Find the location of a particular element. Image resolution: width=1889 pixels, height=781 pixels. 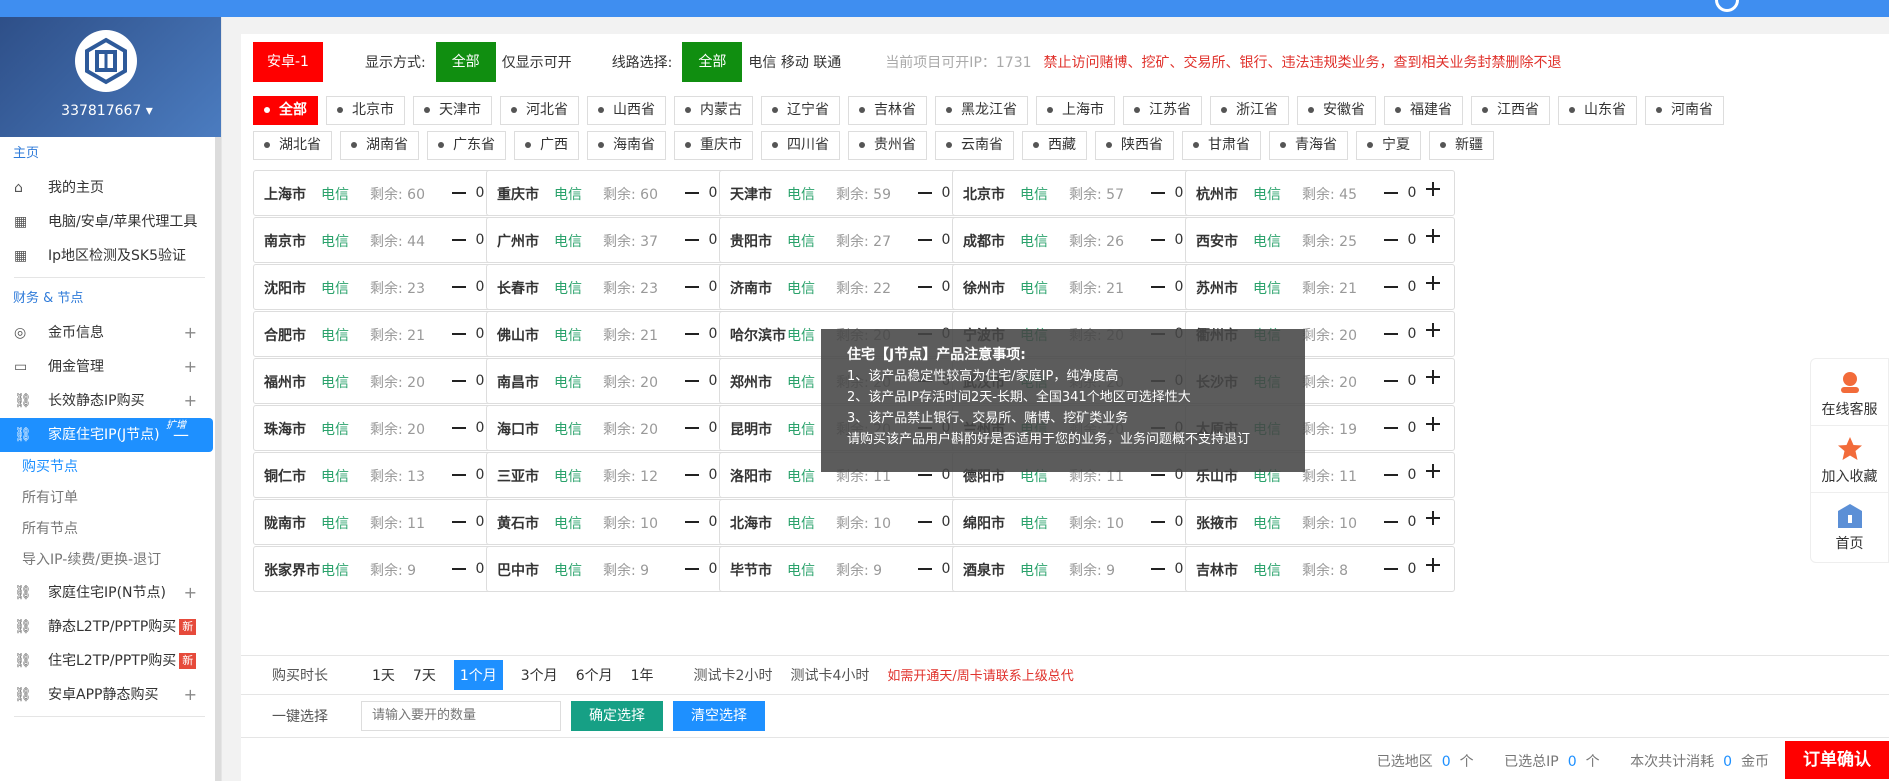

sub-import-ip: 导入IP-续费/更换-退订 is located at coordinates (110, 560).